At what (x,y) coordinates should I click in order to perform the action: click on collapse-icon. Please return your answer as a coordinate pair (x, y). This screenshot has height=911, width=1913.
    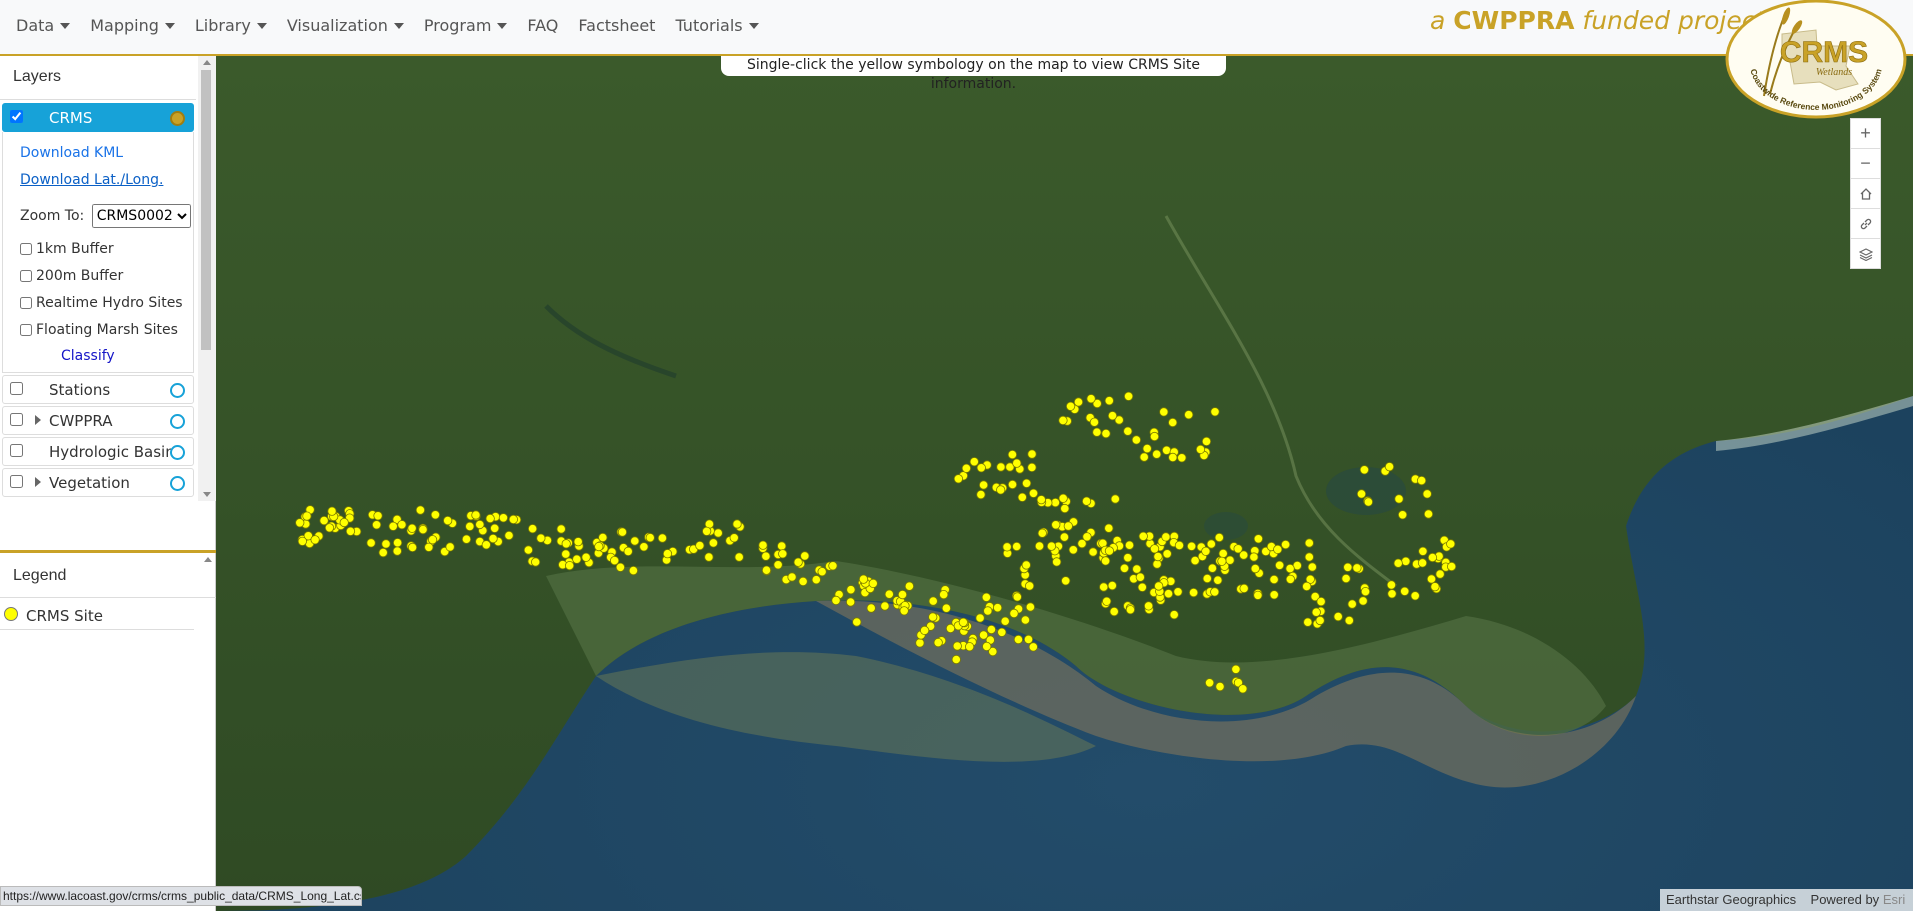
    Looking at the image, I should click on (208, 559).